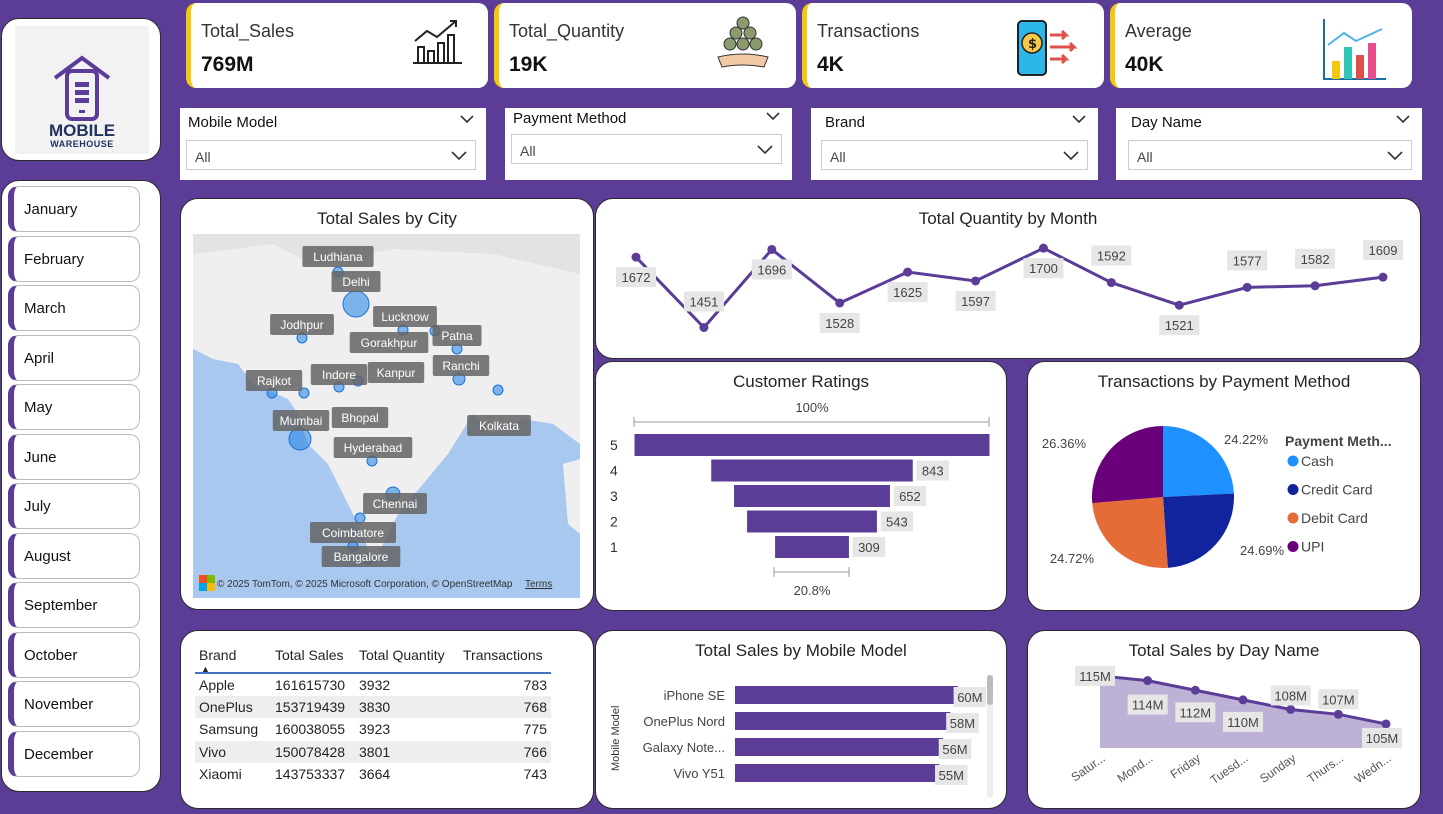 This screenshot has width=1443, height=814. Describe the element at coordinates (373, 751) in the screenshot. I see `table-row: Vivo 150078428 3801 766` at that location.